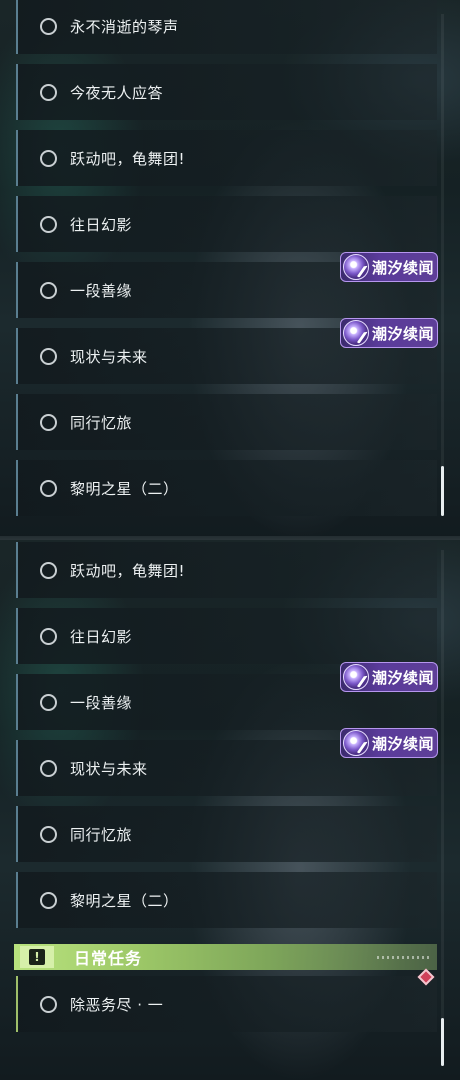 This screenshot has height=1080, width=460. I want to click on exclamation-icon: !, so click(37, 957).